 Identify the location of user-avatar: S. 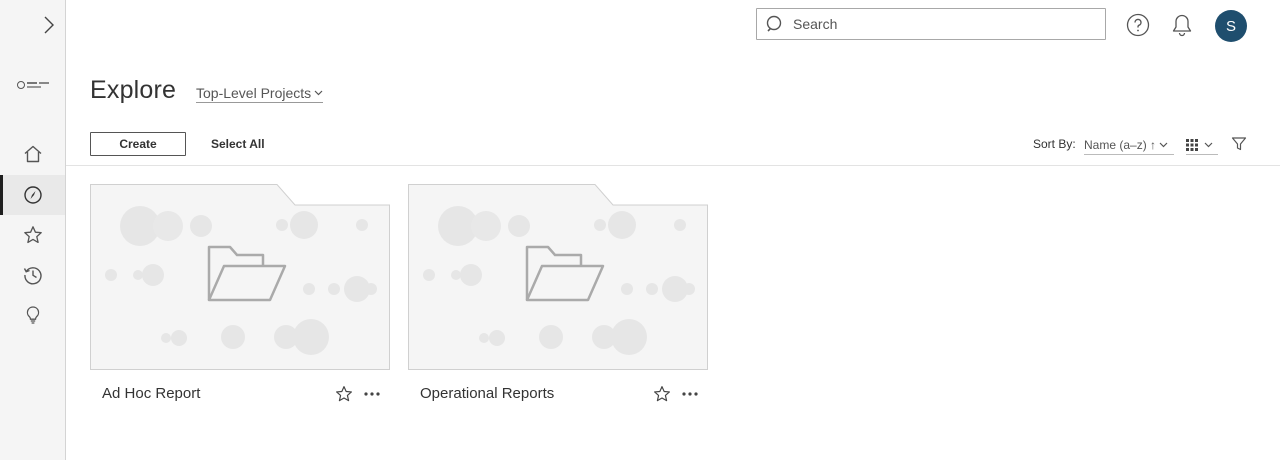
(1231, 26).